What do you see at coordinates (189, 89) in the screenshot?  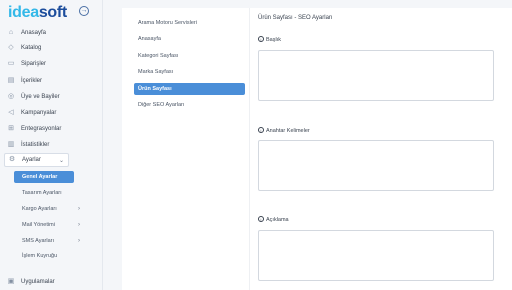 I see `seo-menu-item-active: Ürün Sayfası` at bounding box center [189, 89].